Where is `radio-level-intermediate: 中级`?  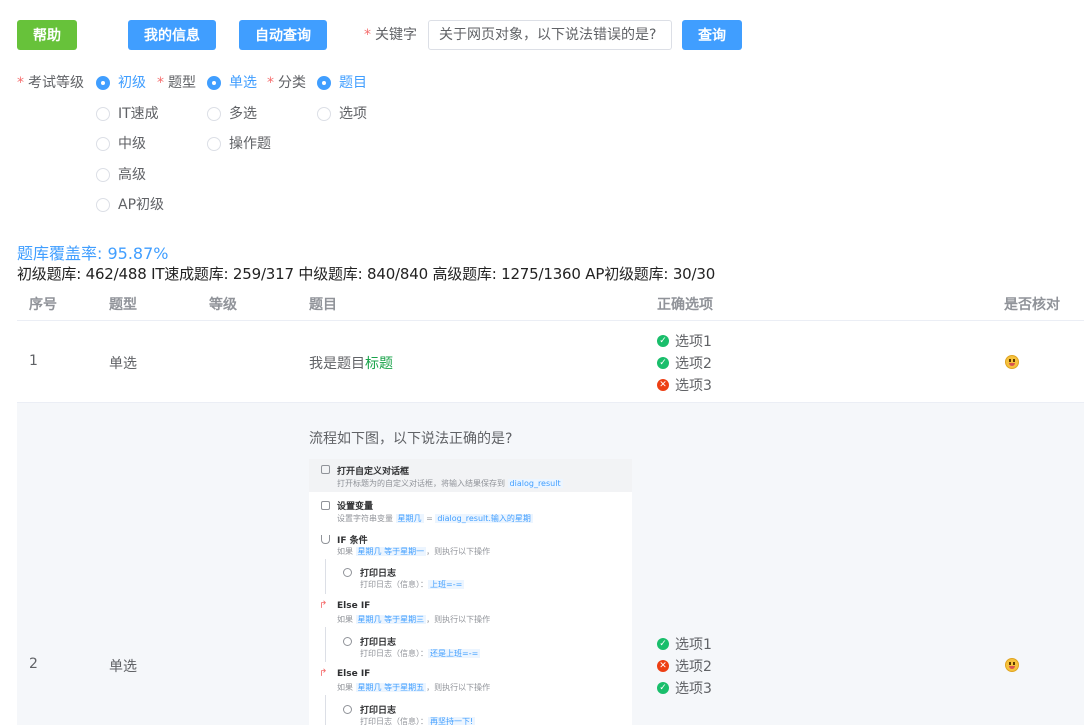
radio-level-intermediate: 中级 is located at coordinates (121, 144).